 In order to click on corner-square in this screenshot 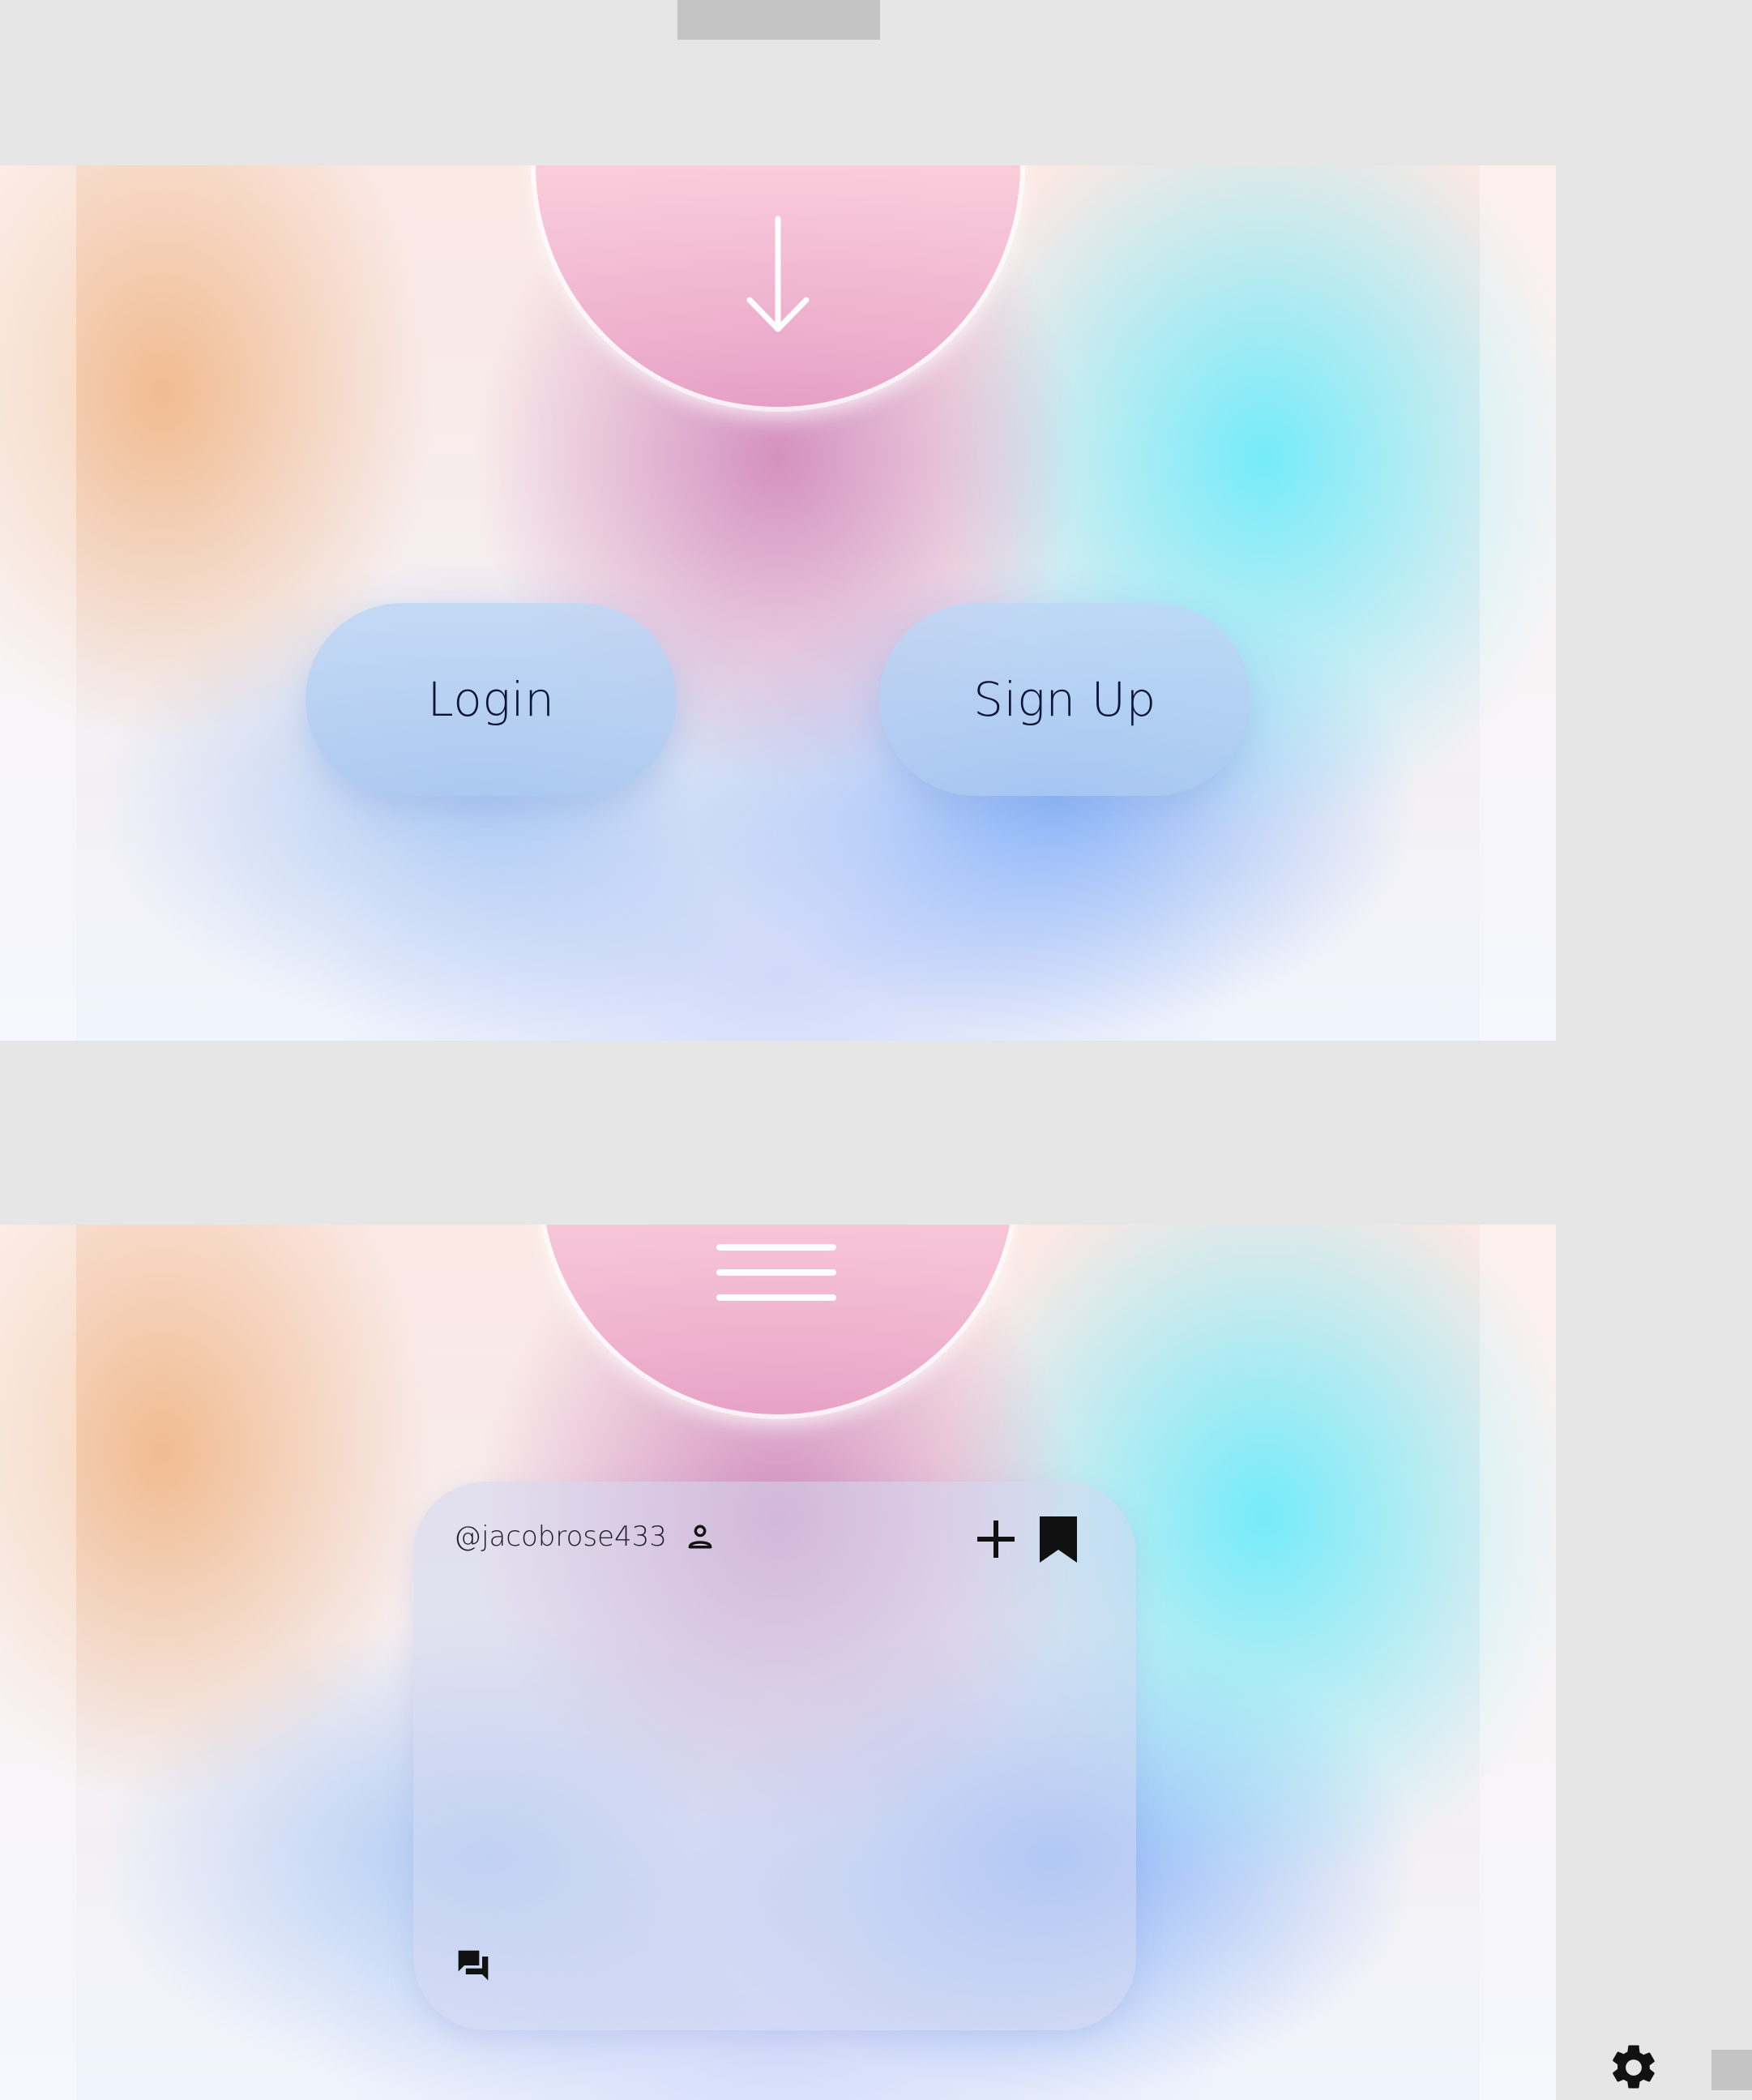, I will do `click(1732, 2070)`.